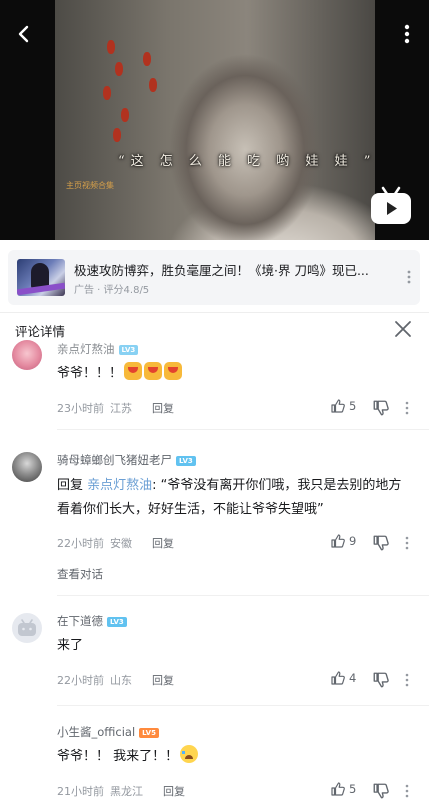  I want to click on like-button: 4, so click(350, 679).